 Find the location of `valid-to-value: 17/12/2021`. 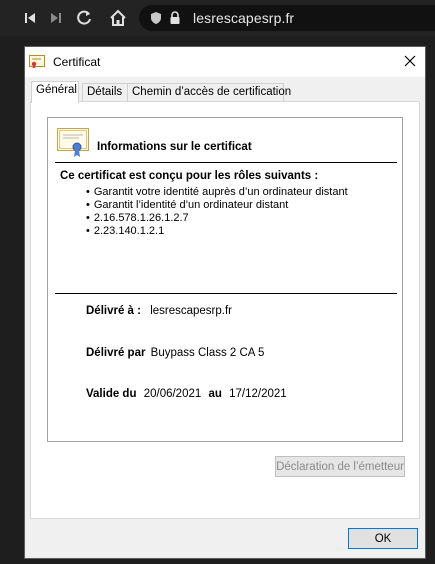

valid-to-value: 17/12/2021 is located at coordinates (258, 394).